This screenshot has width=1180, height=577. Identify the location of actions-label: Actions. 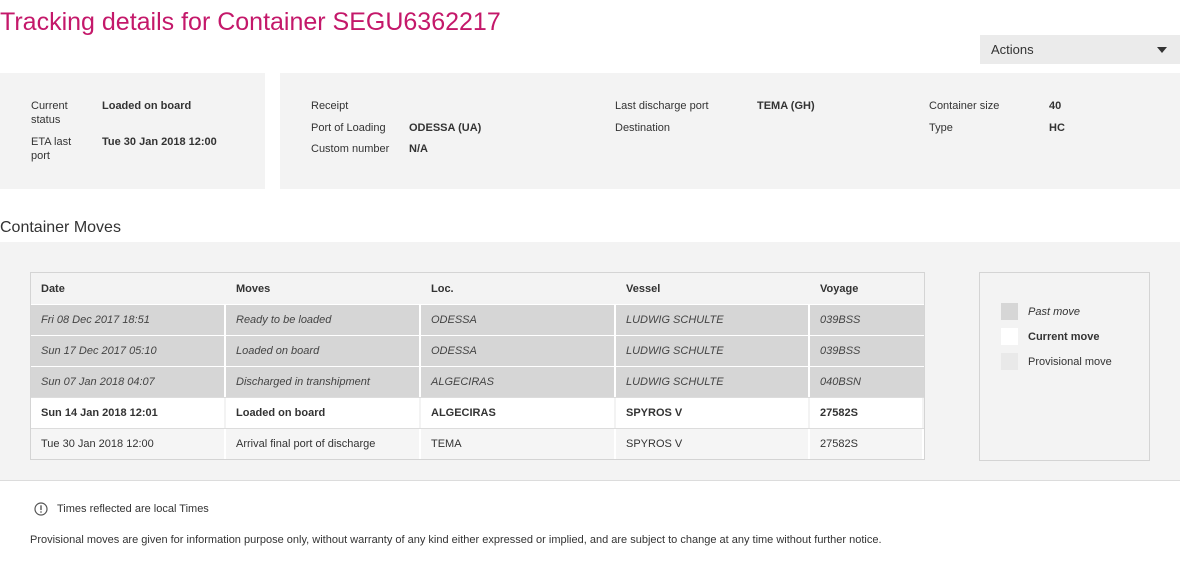
(1012, 49).